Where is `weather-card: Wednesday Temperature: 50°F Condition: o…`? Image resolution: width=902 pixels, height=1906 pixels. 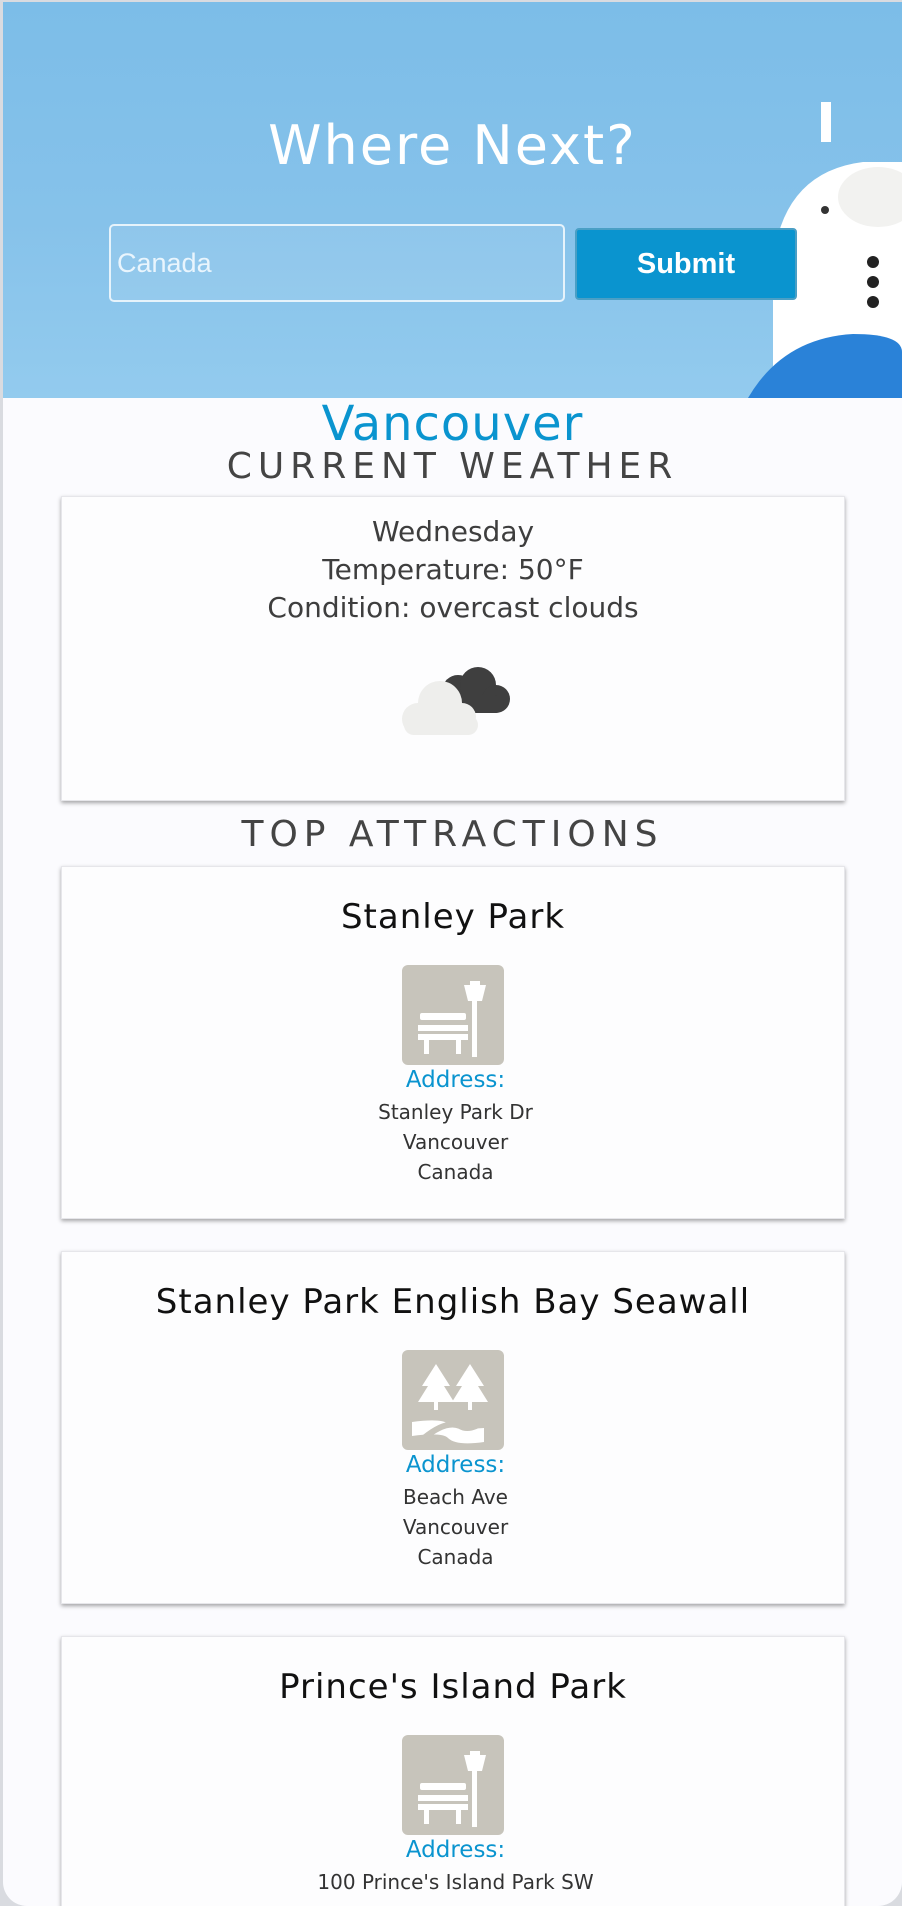
weather-card: Wednesday Temperature: 50°F Condition: o… is located at coordinates (453, 648).